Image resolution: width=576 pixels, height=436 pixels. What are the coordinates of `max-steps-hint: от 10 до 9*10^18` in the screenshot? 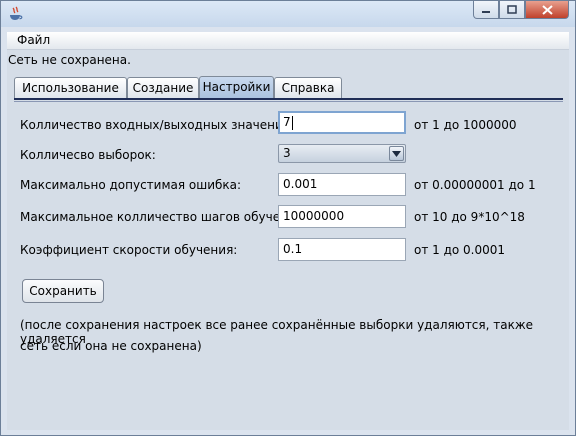 It's located at (469, 217).